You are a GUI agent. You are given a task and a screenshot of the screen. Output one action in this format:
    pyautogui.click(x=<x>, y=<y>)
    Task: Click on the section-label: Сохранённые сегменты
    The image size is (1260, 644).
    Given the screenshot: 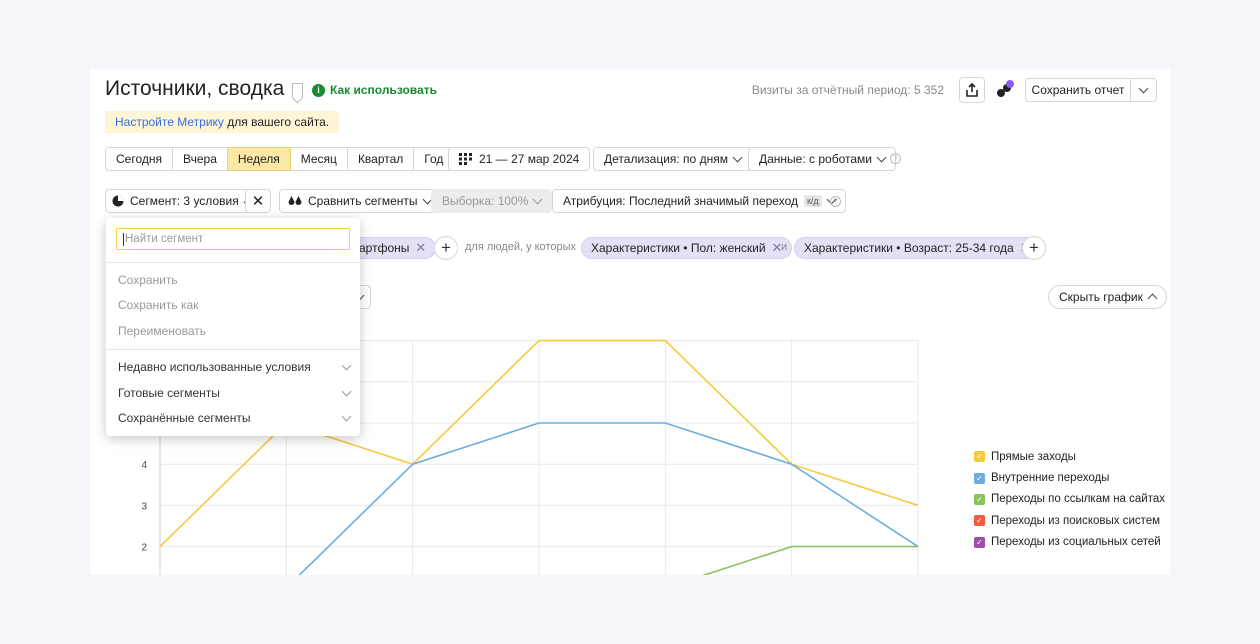 What is the action you would take?
    pyautogui.click(x=184, y=418)
    